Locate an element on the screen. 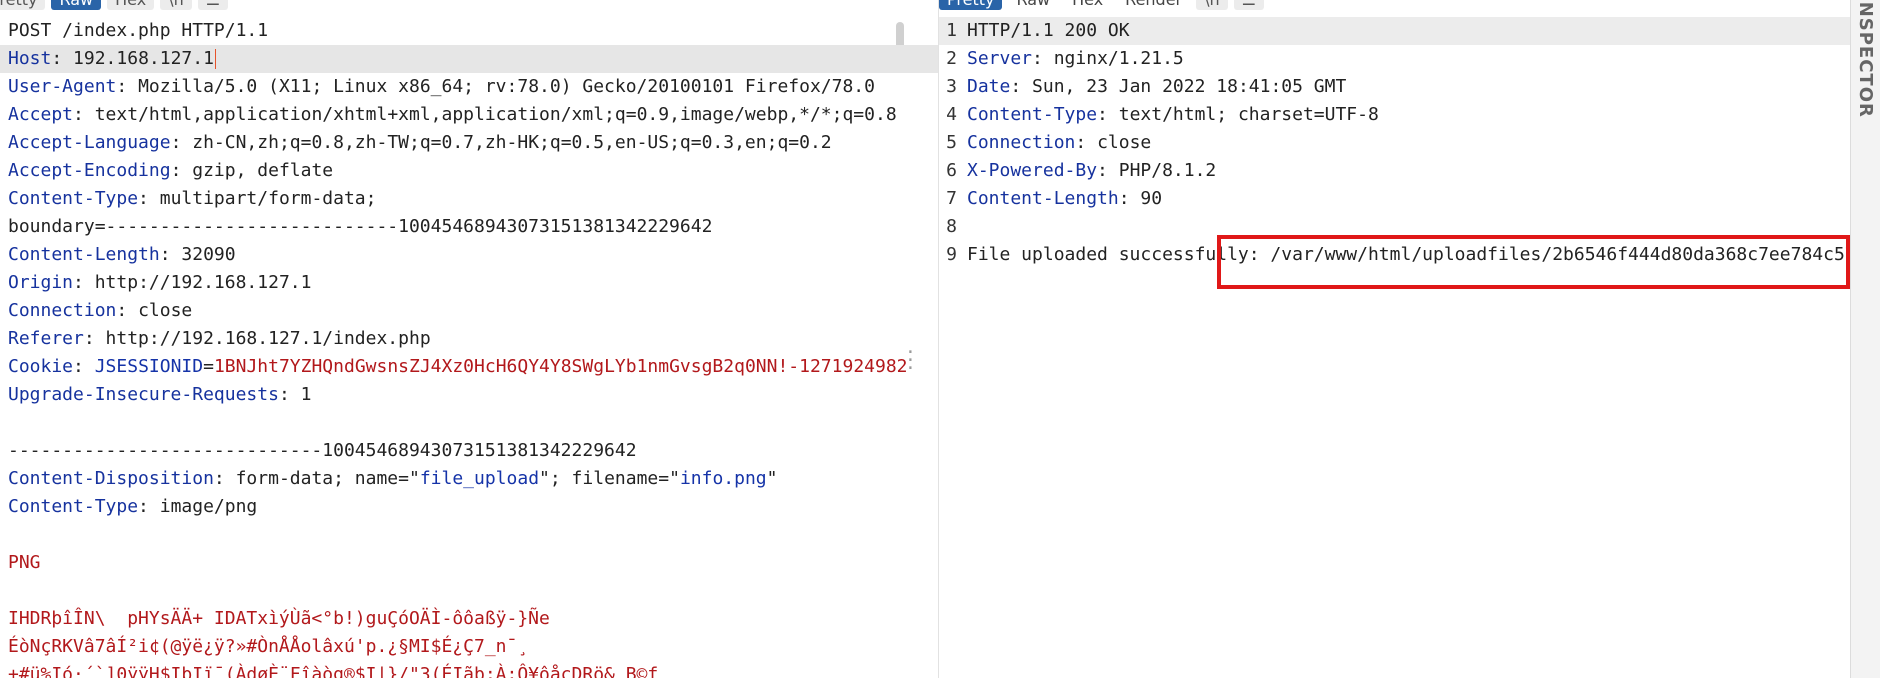 This screenshot has height=678, width=1880. header-line-accept-encoding: Accept-Encoding: gzip, deflate is located at coordinates (171, 170).